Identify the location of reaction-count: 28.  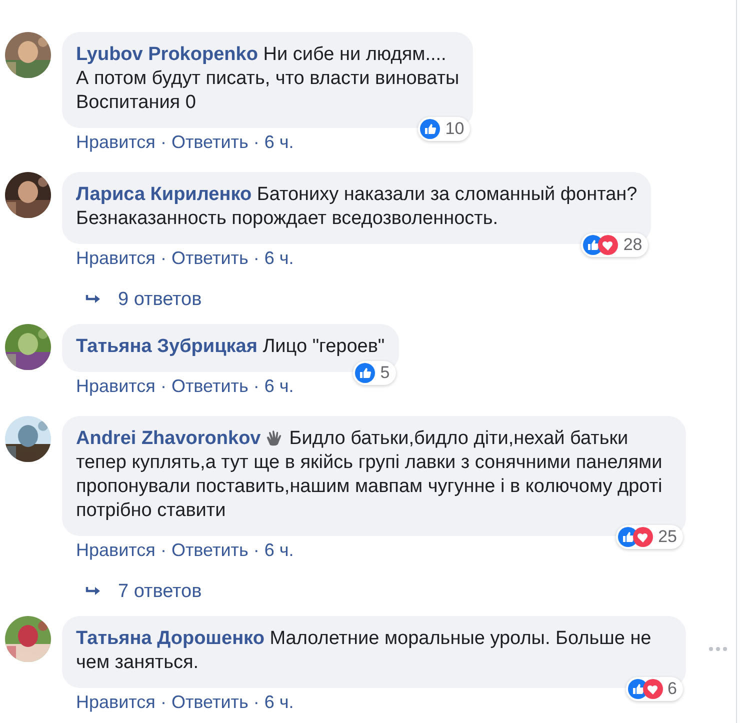
(632, 245).